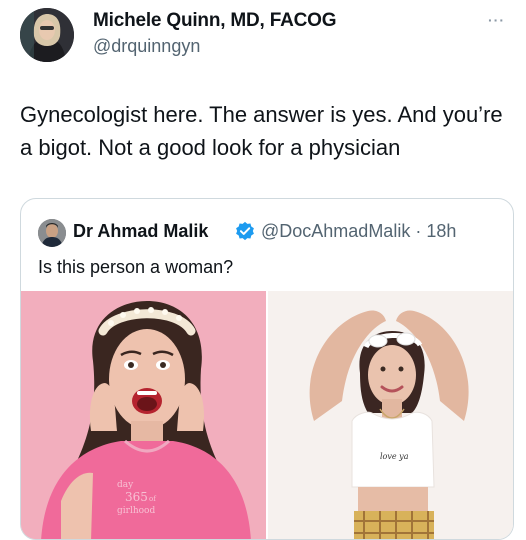 This screenshot has width=526, height=540. What do you see at coordinates (136, 497) in the screenshot?
I see `svg-text: 365` at bounding box center [136, 497].